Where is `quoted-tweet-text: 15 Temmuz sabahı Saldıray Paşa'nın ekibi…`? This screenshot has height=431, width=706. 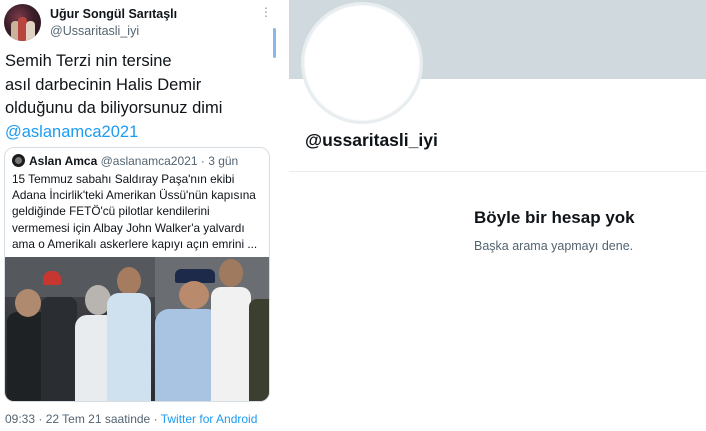
quoted-tweet-text: 15 Temmuz sabahı Saldıray Paşa'nın ekibi… is located at coordinates (140, 211).